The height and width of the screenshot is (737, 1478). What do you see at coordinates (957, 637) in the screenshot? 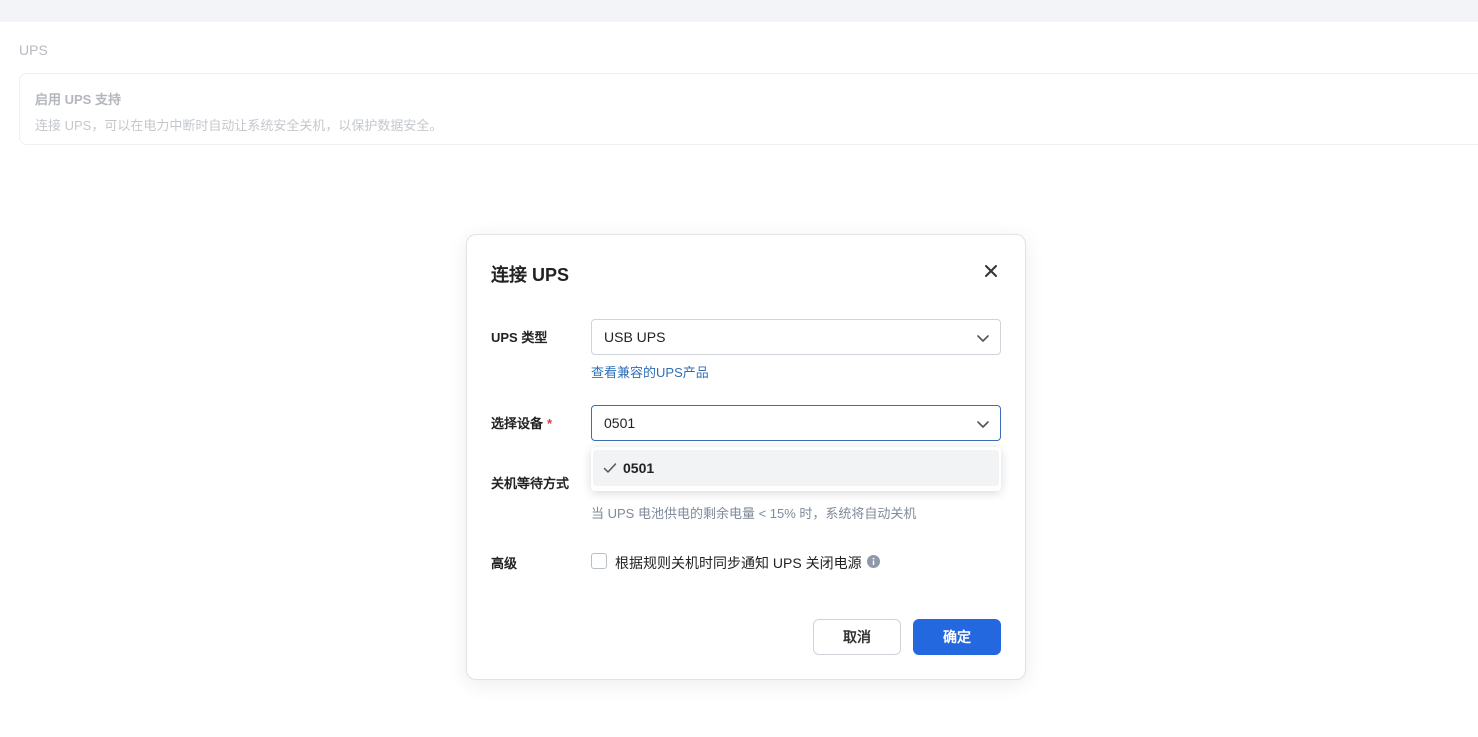
I see `confirm-button: 确定` at bounding box center [957, 637].